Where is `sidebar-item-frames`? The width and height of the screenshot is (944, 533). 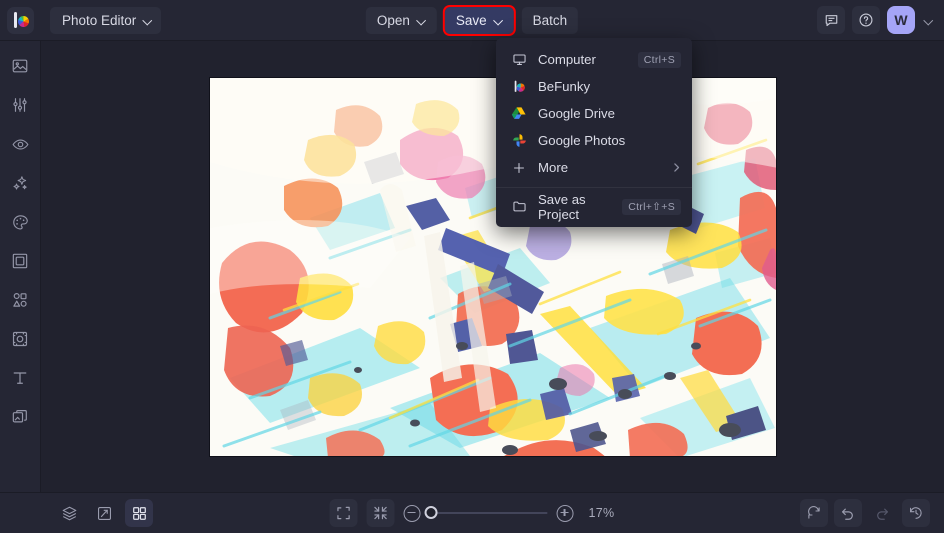 sidebar-item-frames is located at coordinates (20, 261).